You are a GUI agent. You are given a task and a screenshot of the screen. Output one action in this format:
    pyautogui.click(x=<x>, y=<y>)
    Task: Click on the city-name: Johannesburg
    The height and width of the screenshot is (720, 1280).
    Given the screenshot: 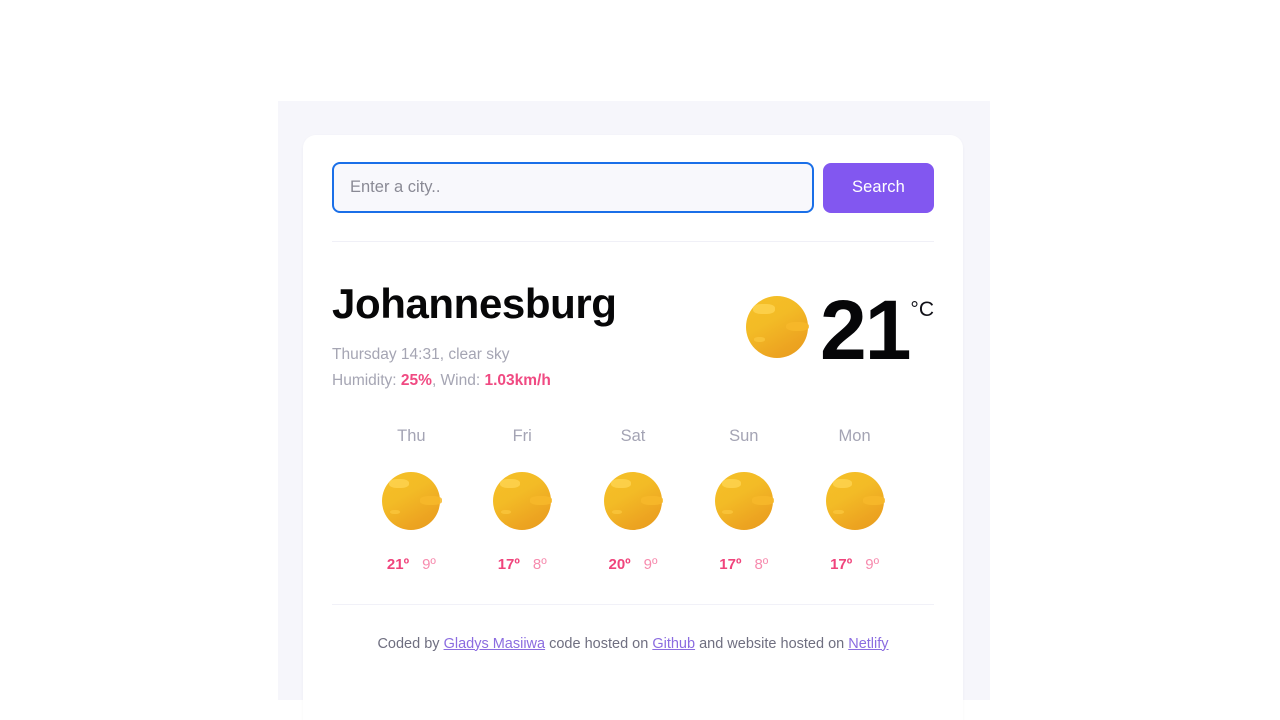 What is the action you would take?
    pyautogui.click(x=474, y=303)
    